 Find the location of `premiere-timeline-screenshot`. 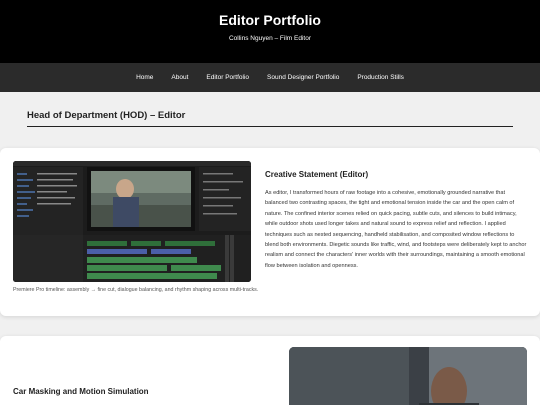

premiere-timeline-screenshot is located at coordinates (132, 221).